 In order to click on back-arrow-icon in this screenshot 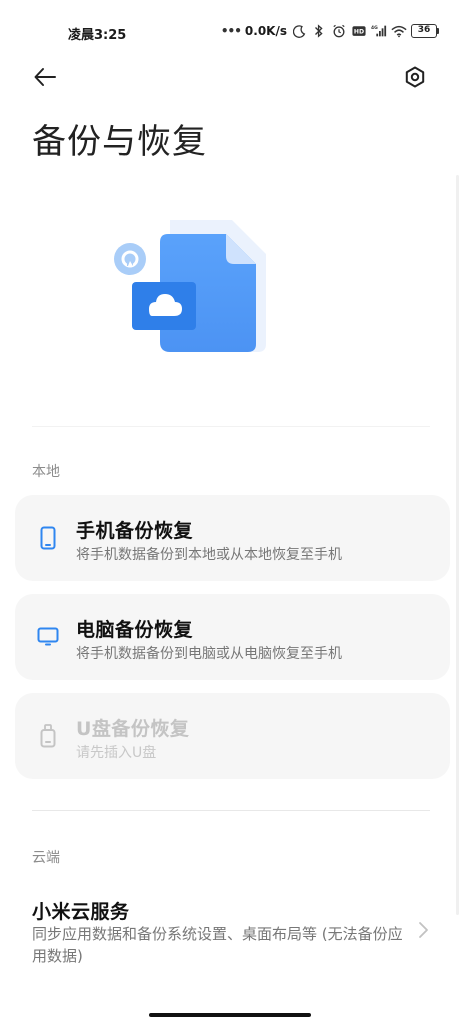, I will do `click(45, 77)`.